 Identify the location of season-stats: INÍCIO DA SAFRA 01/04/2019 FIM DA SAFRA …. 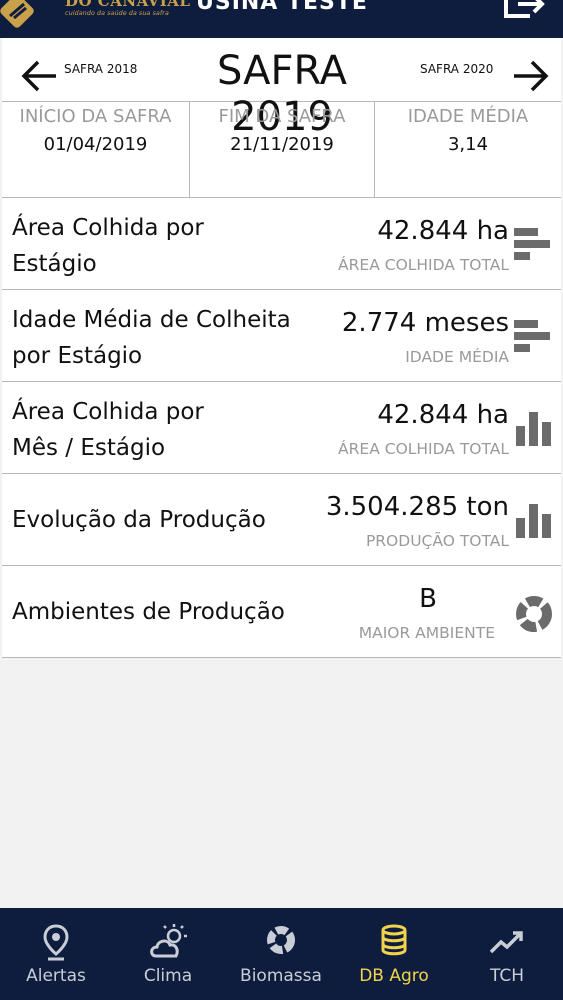
(281, 150).